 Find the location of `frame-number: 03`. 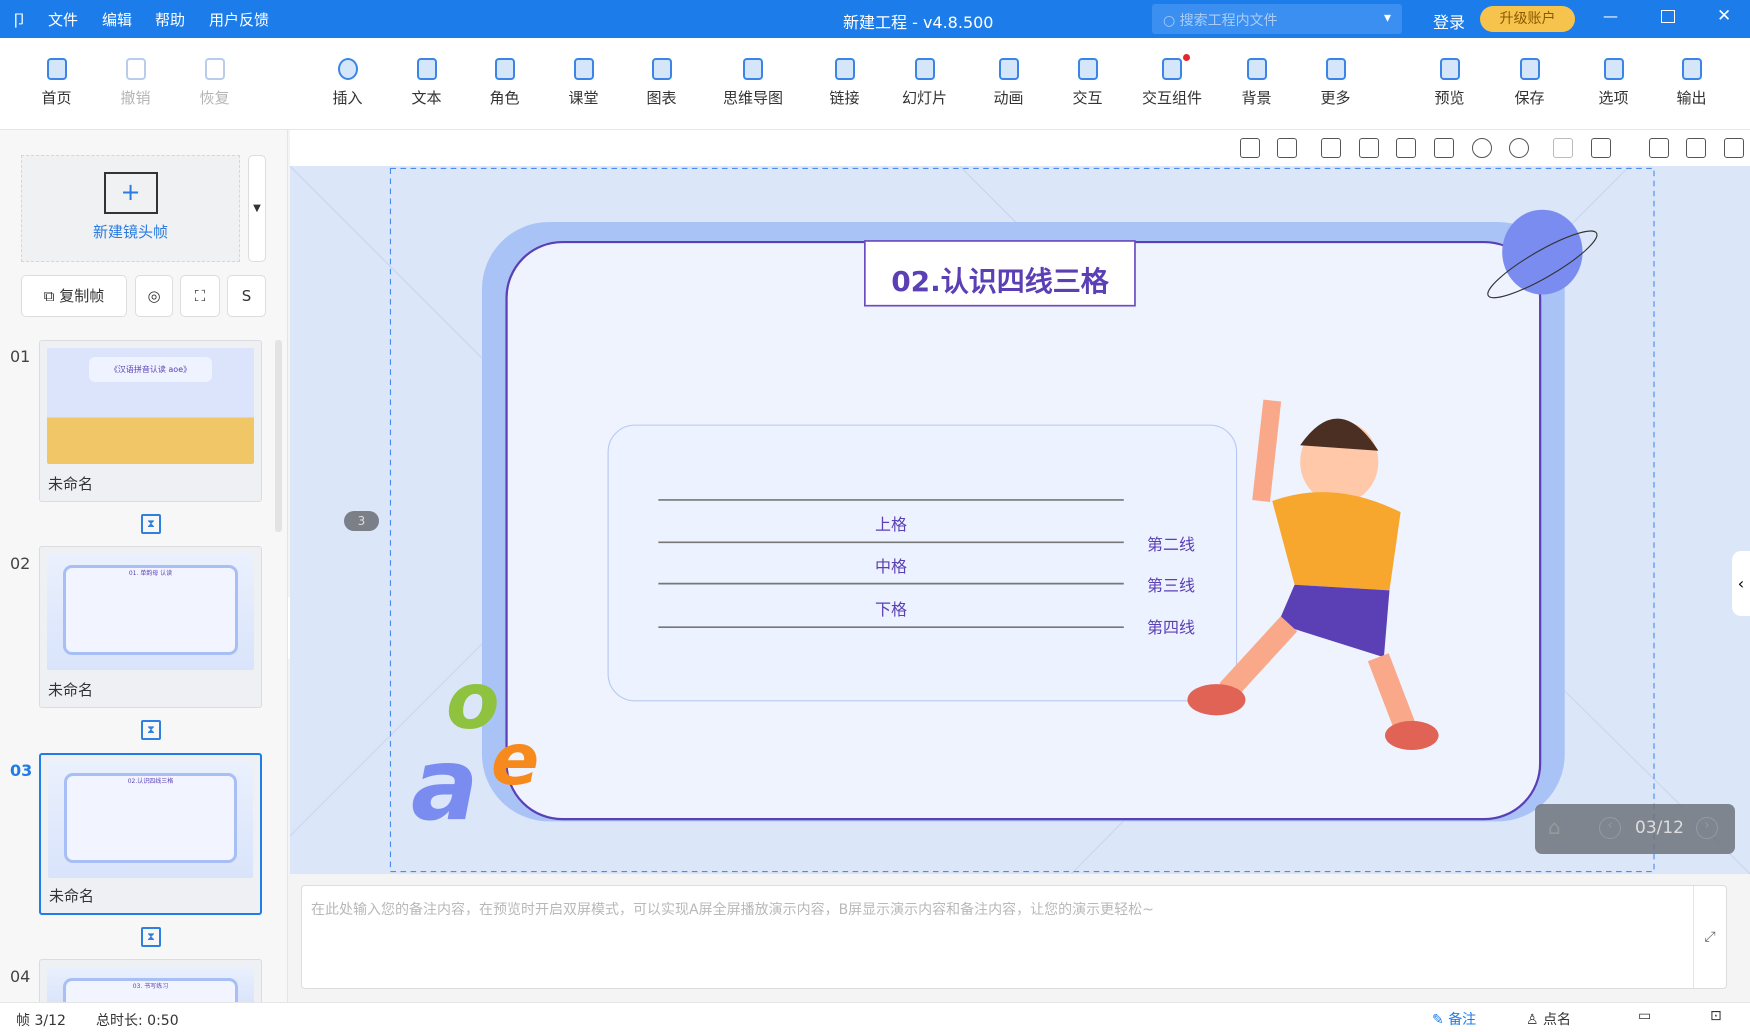

frame-number: 03 is located at coordinates (21, 770).